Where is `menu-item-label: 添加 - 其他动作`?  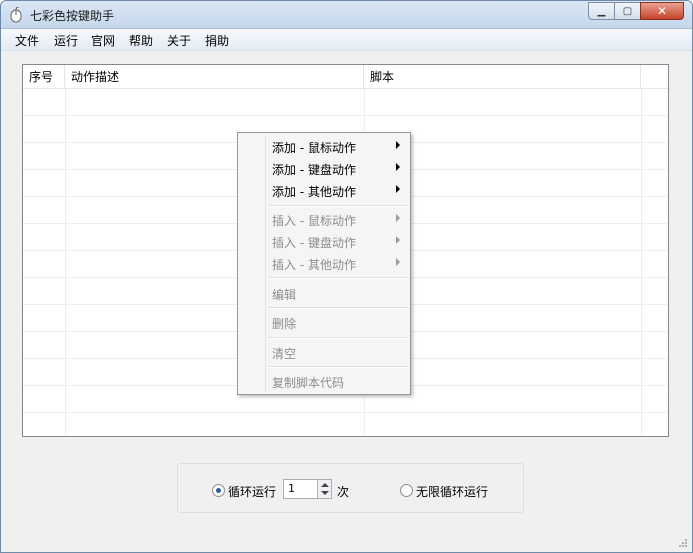 menu-item-label: 添加 - 其他动作 is located at coordinates (314, 192).